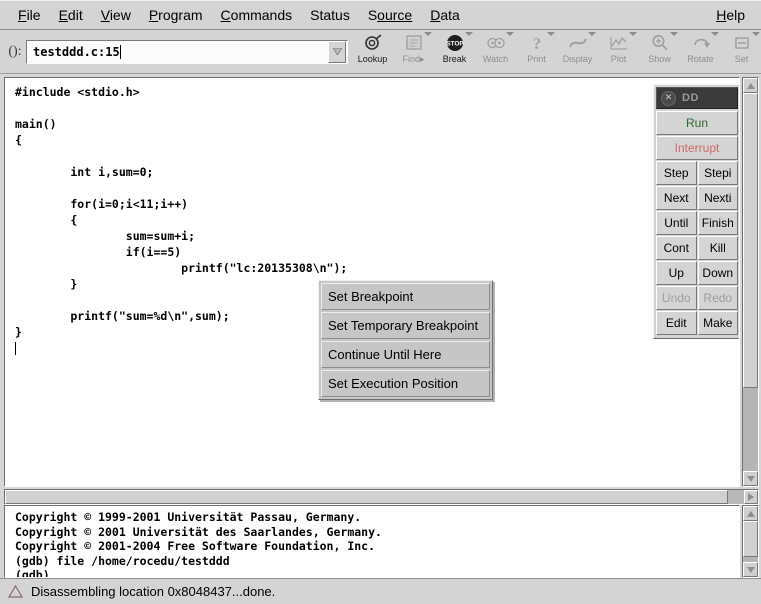 This screenshot has height=604, width=761. Describe the element at coordinates (676, 173) in the screenshot. I see `step-button: Step` at that location.